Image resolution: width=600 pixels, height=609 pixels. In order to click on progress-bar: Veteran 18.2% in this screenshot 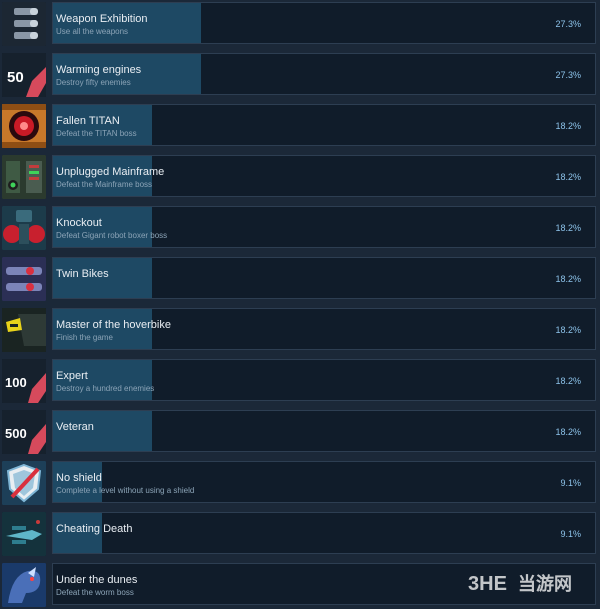, I will do `click(324, 431)`.